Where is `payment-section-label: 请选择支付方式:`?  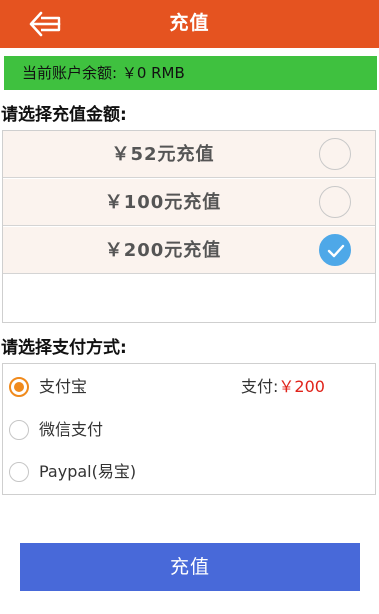 payment-section-label: 请选择支付方式: is located at coordinates (64, 348).